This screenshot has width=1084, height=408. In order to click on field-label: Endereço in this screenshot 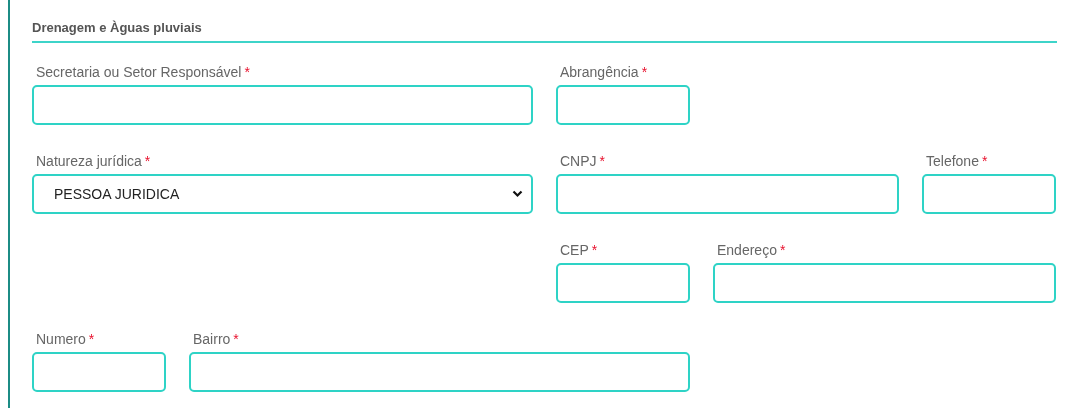, I will do `click(747, 250)`.